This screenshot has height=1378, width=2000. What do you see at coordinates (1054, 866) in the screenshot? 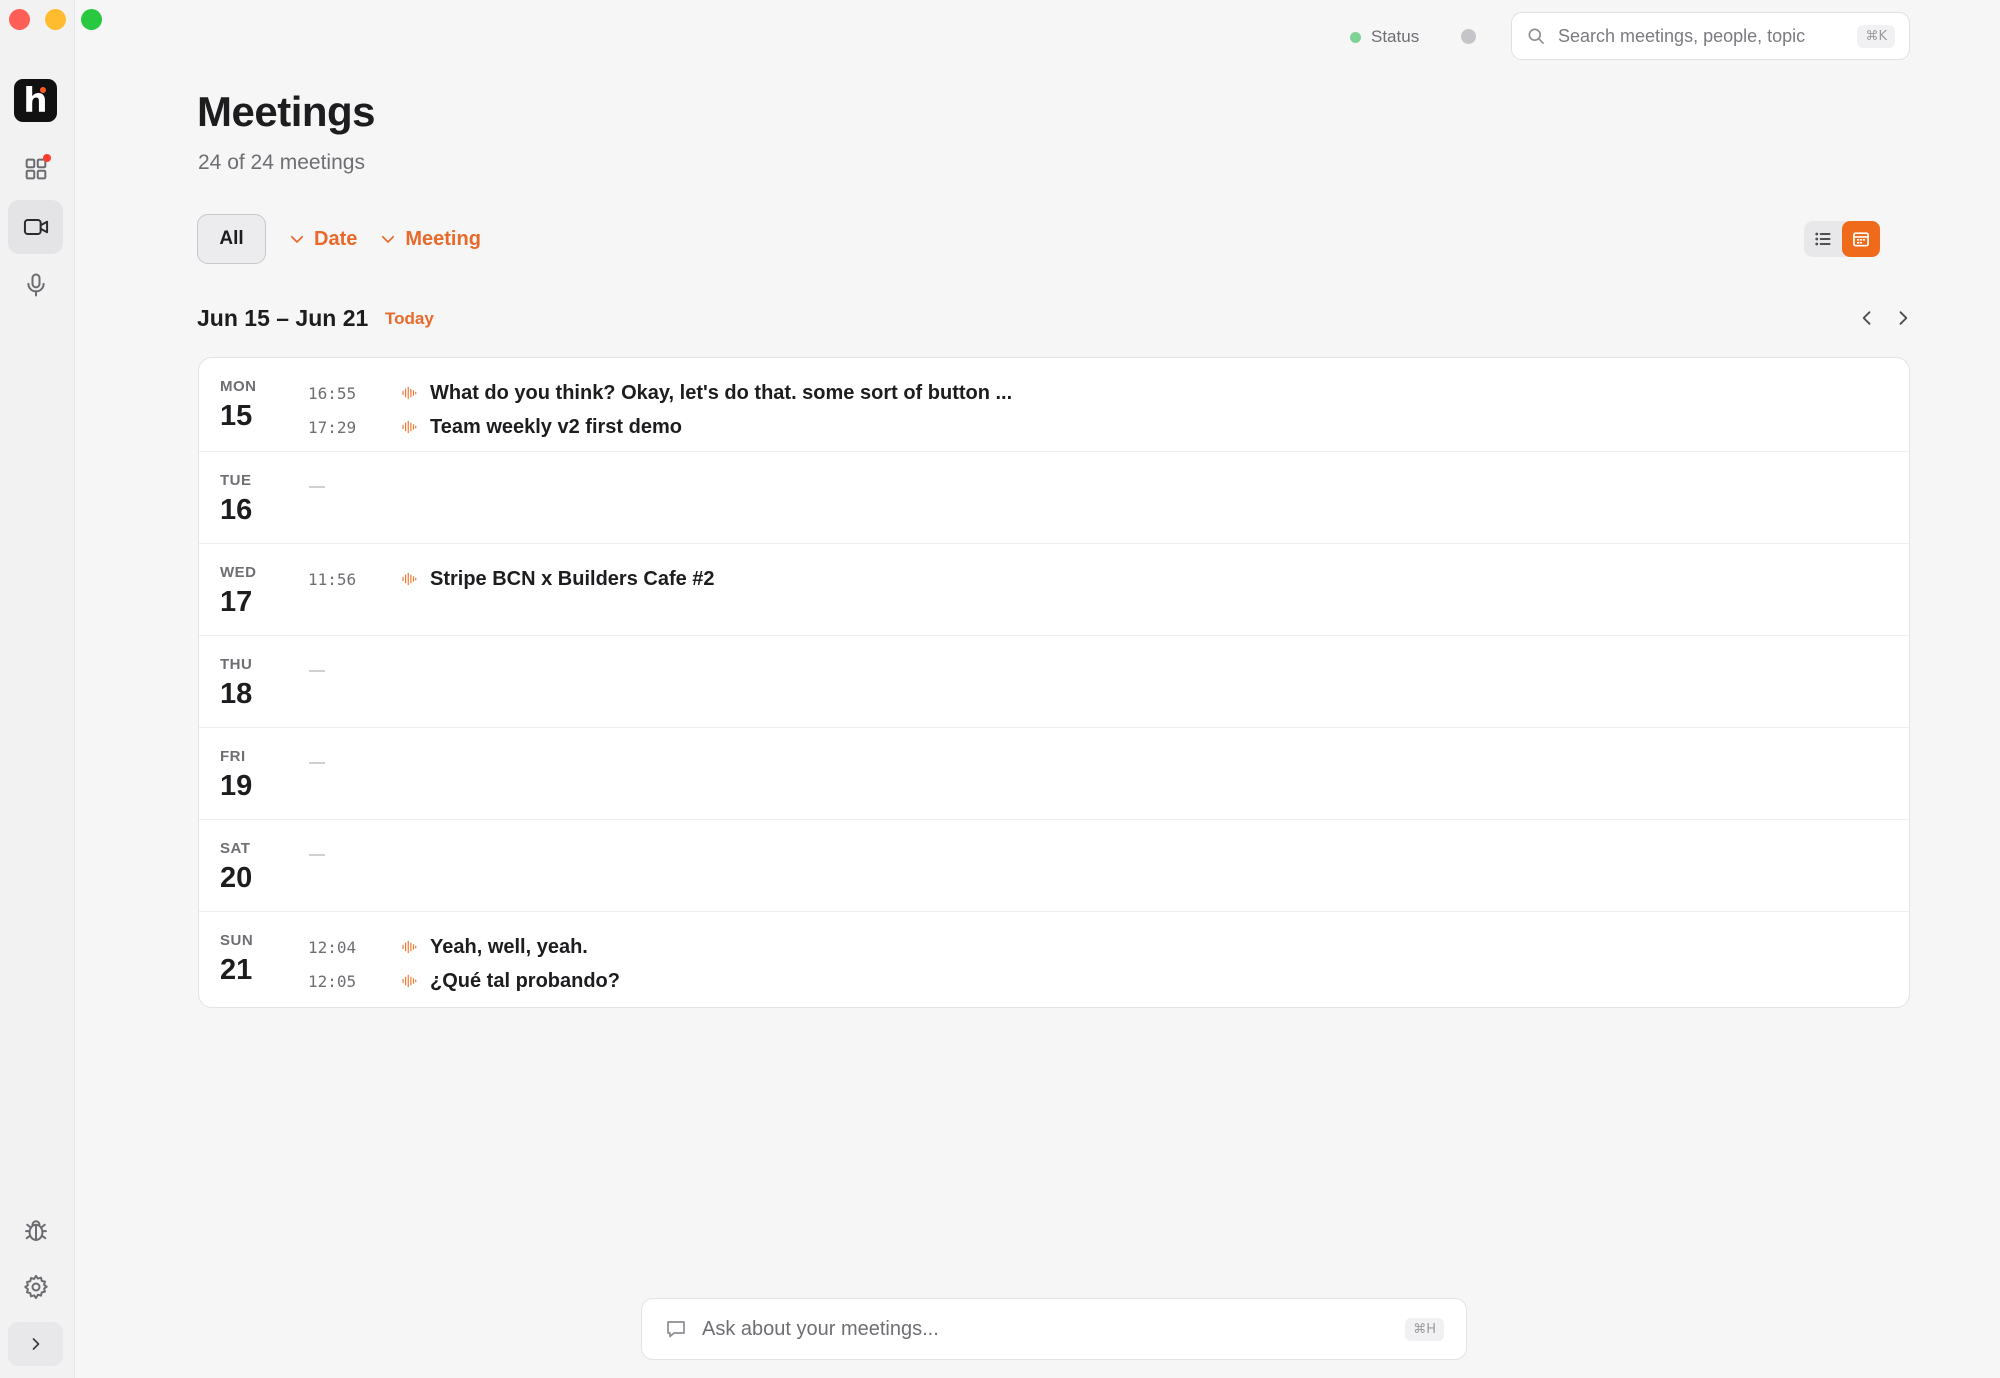
I see `day-row-sat: SAT 20` at bounding box center [1054, 866].